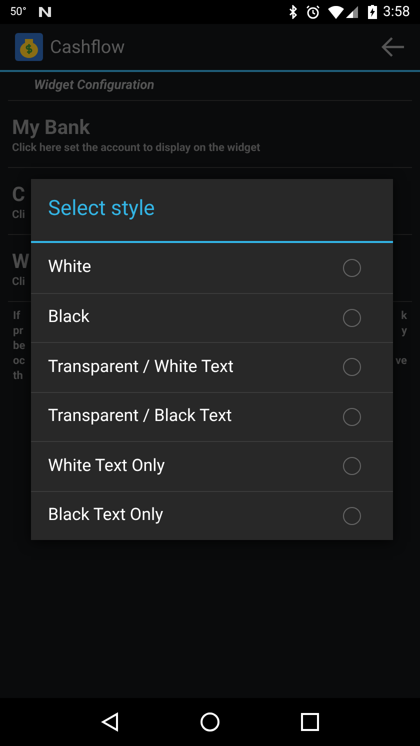 This screenshot has height=746, width=420. What do you see at coordinates (401, 360) in the screenshot?
I see `note-text: ve` at bounding box center [401, 360].